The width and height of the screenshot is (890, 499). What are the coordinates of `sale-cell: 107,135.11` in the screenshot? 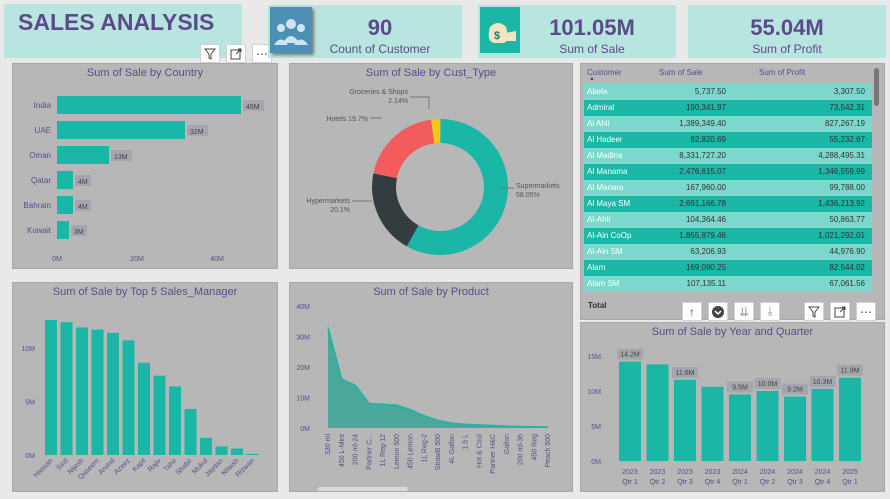 It's located at (706, 283).